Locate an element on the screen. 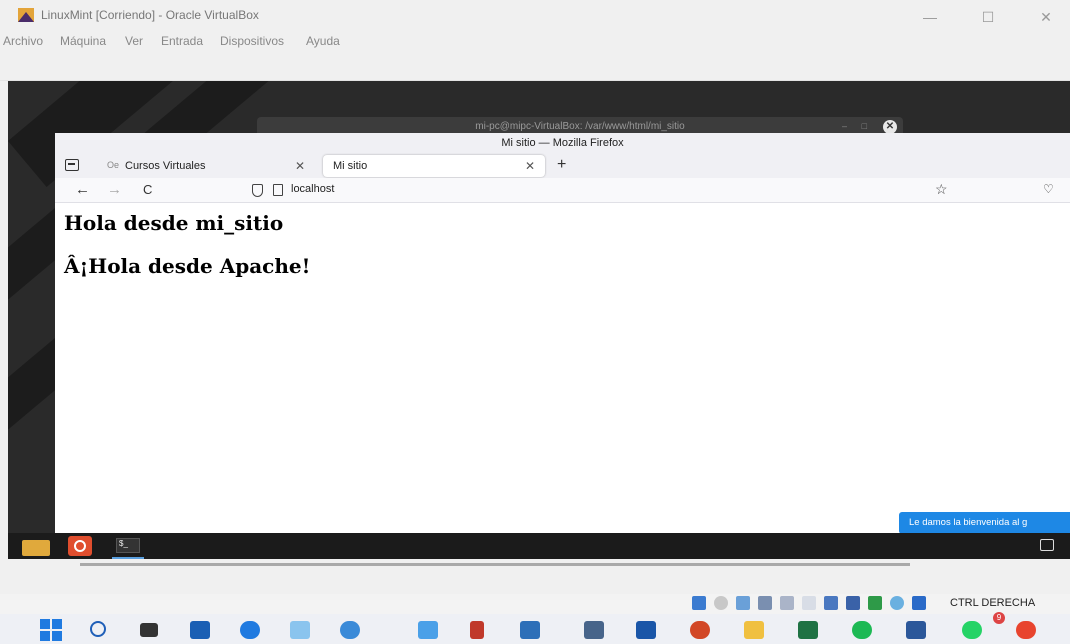  tab-cursos-virtuales: Oe Cursos Virtuales ✕ is located at coordinates (205, 166).